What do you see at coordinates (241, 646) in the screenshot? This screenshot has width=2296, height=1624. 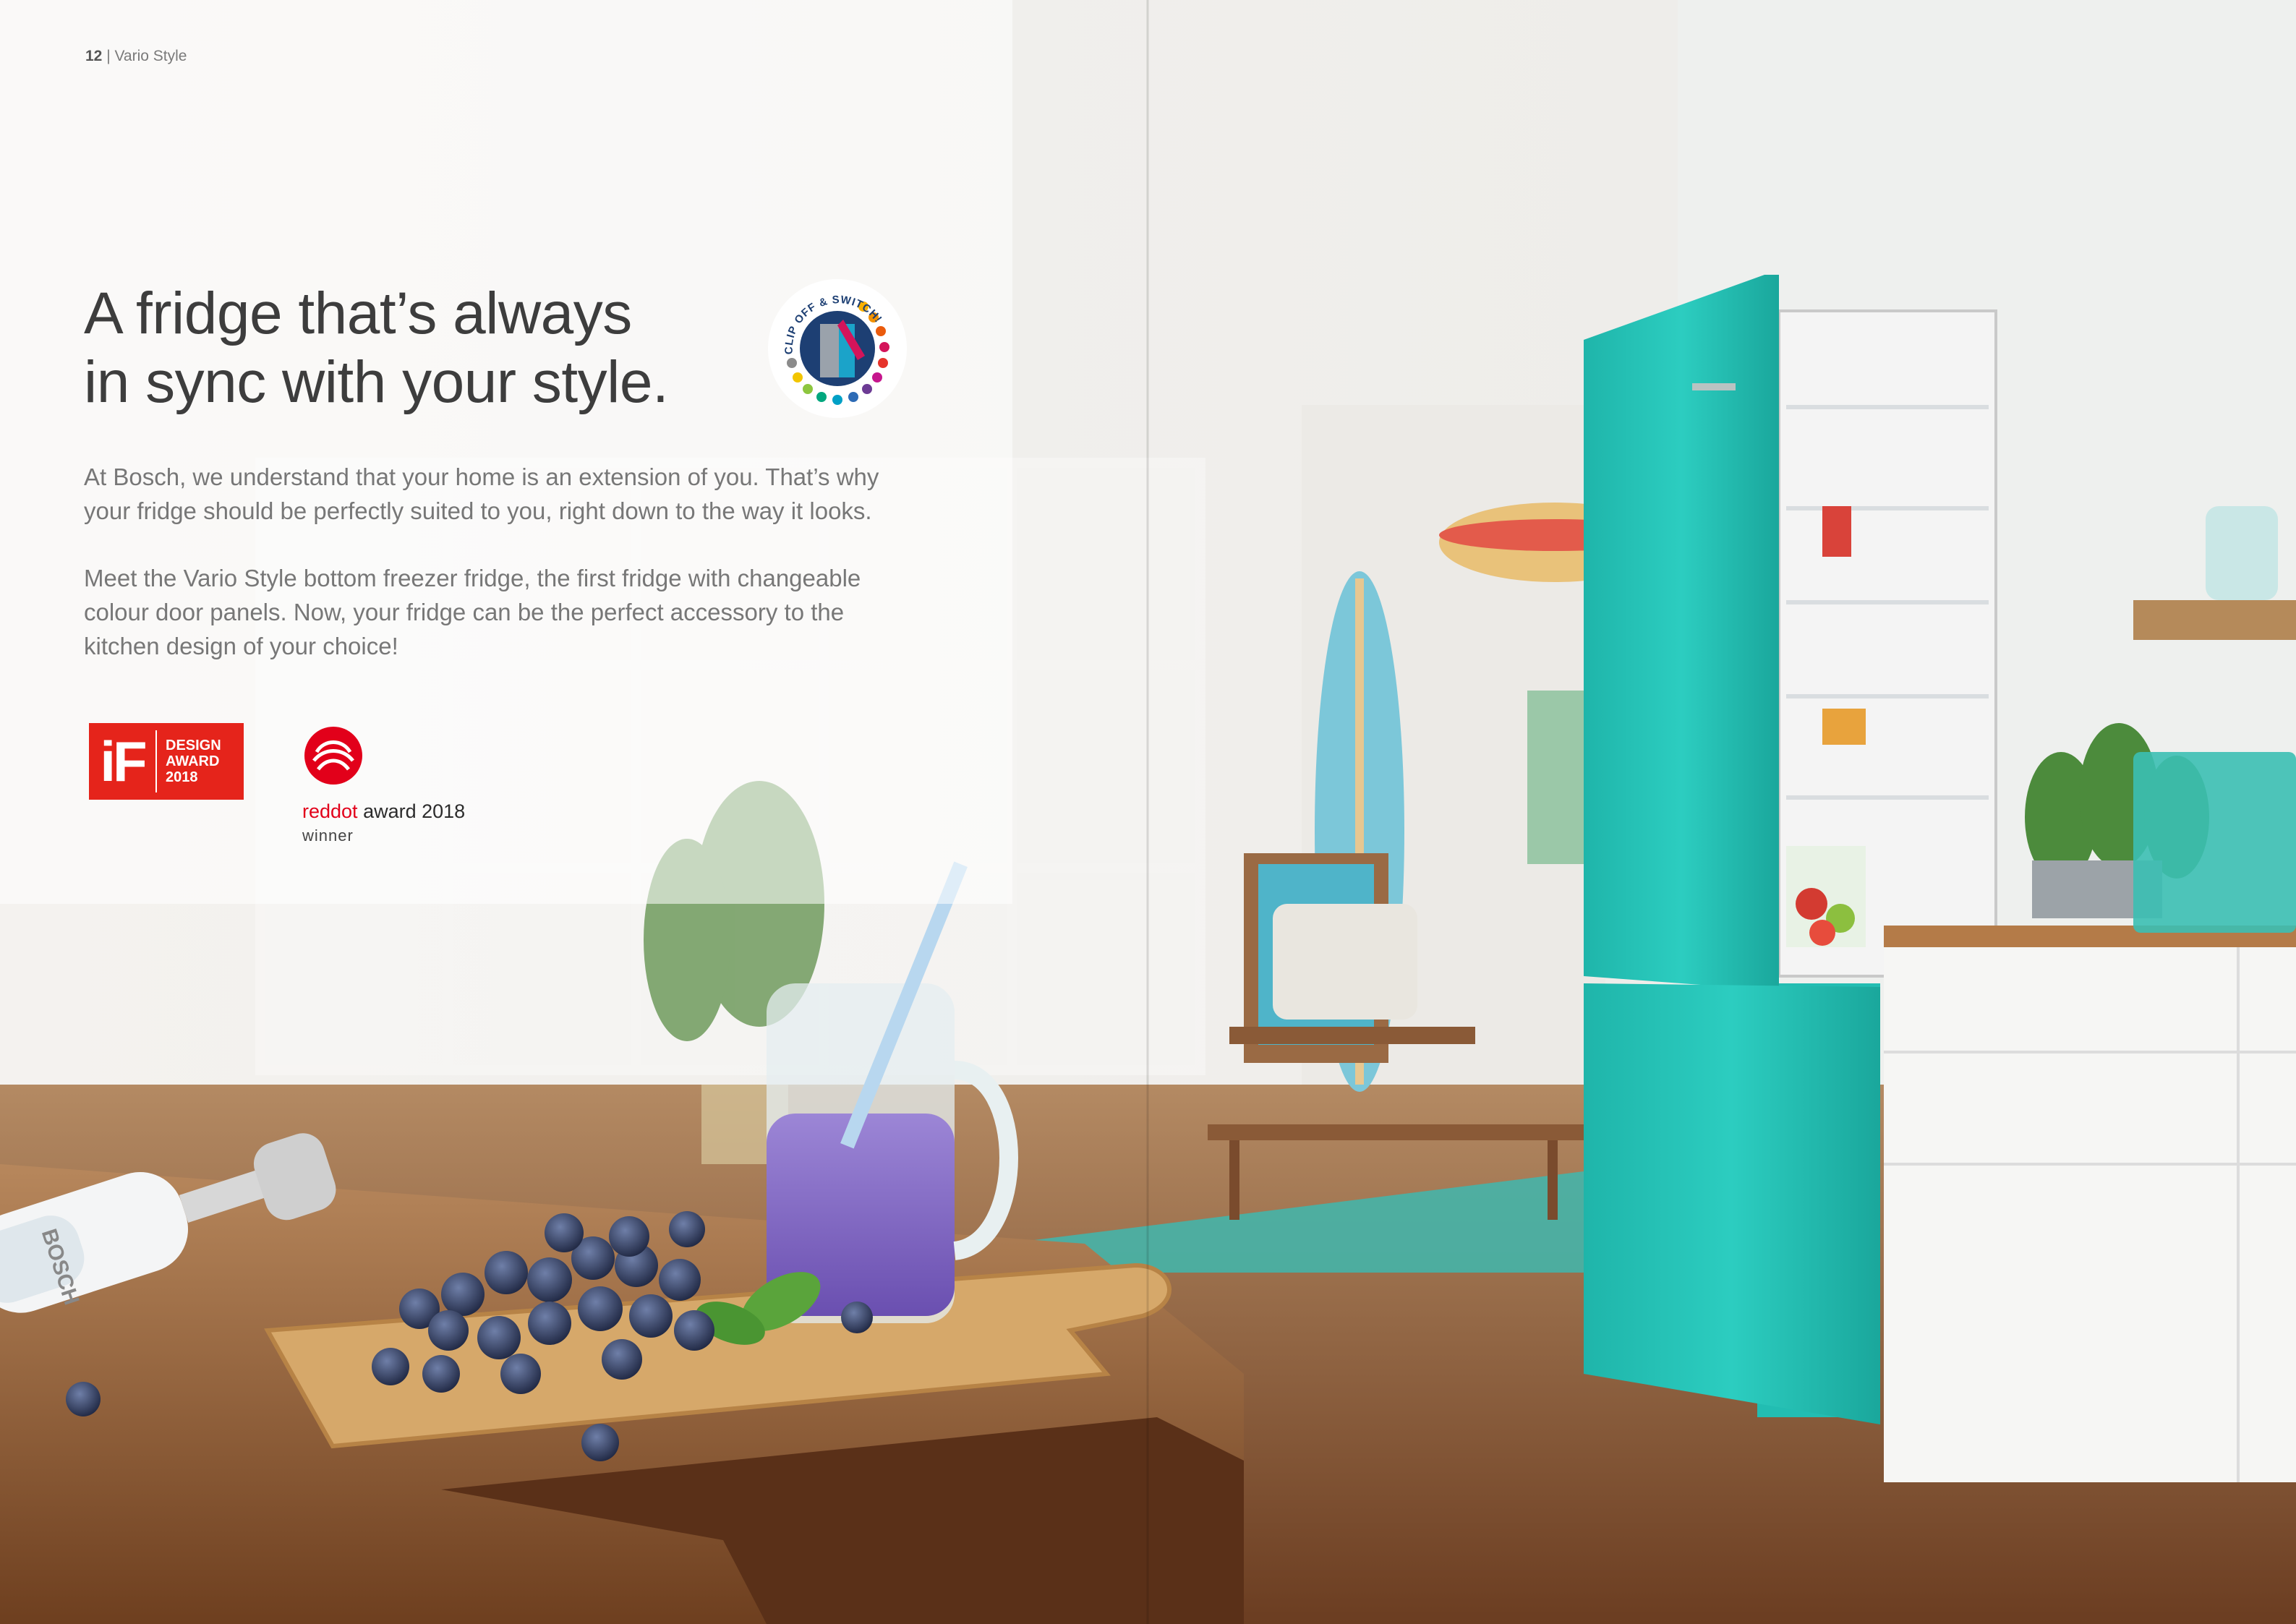 I see `feature-line-3: kitchen design of your choice!` at bounding box center [241, 646].